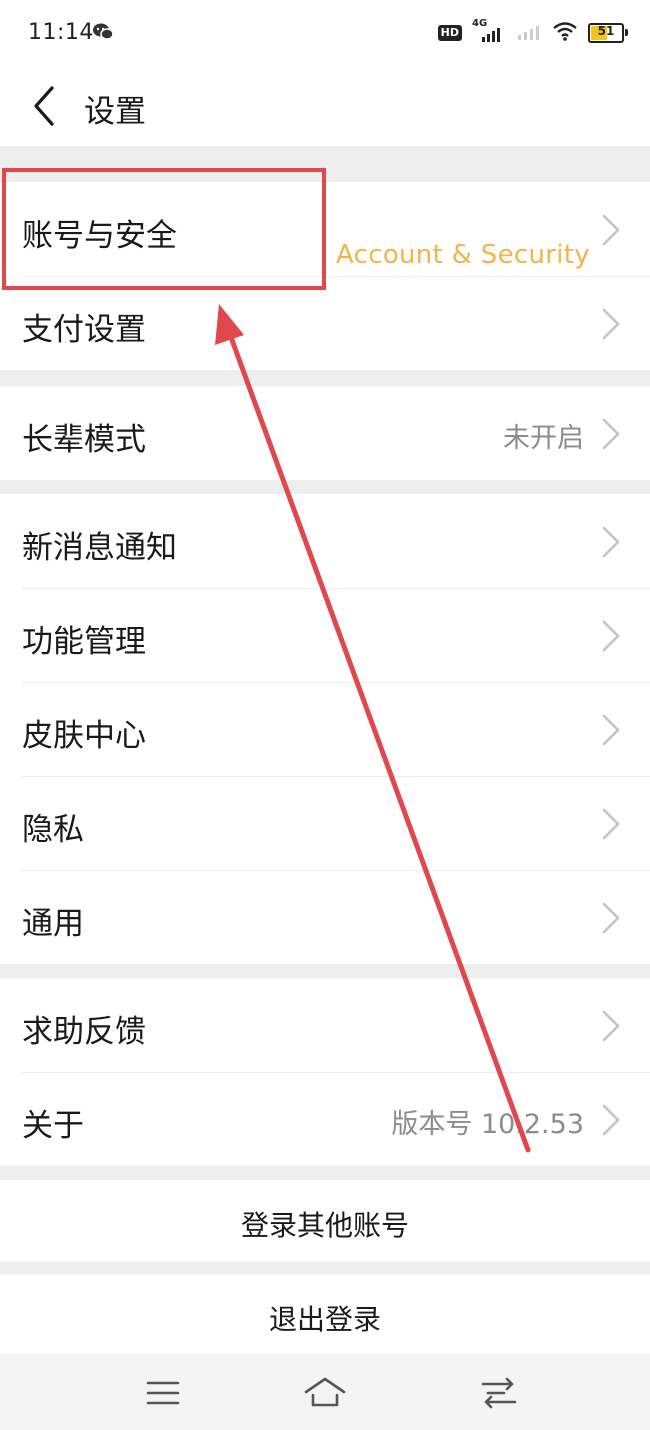 The width and height of the screenshot is (650, 1430). I want to click on settings-item-label: 新消息通知, so click(99, 548).